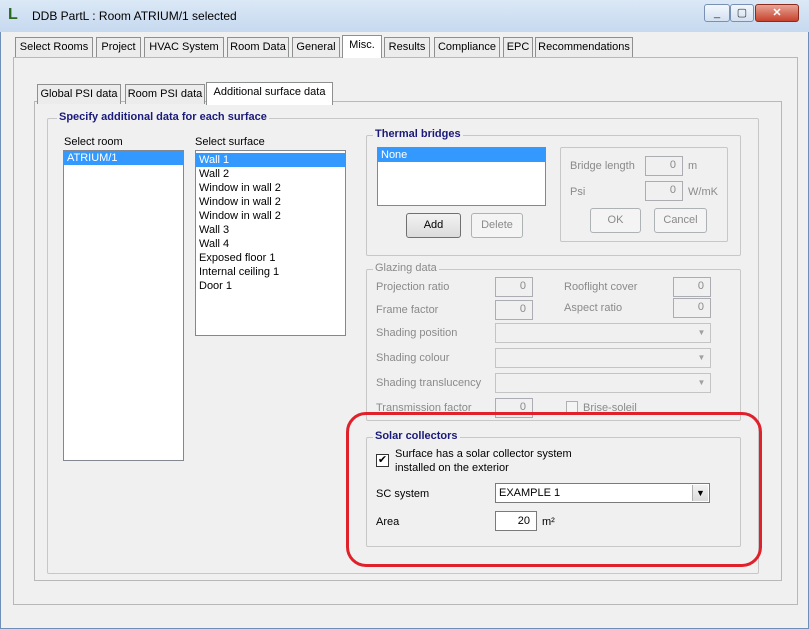  I want to click on list-item: None, so click(461, 155).